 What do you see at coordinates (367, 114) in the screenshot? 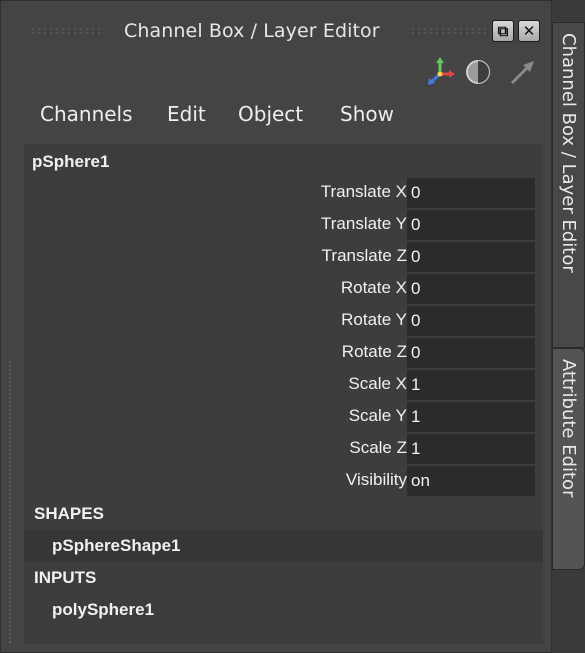
I see `menu-show: Show` at bounding box center [367, 114].